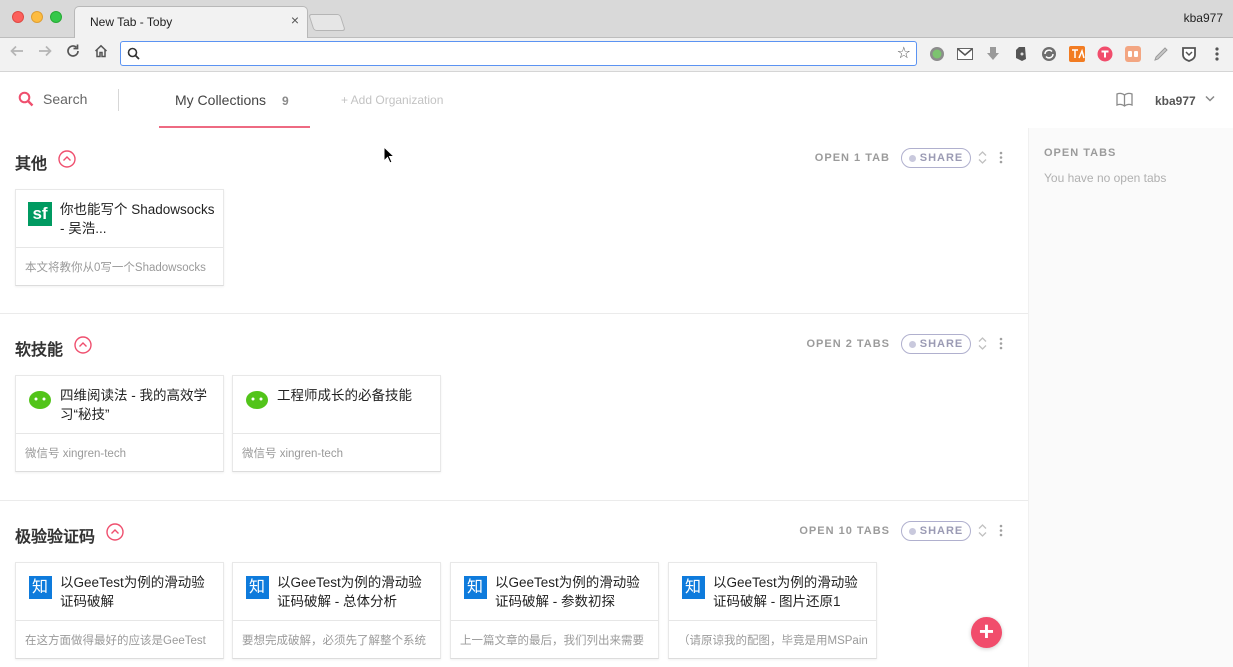 The height and width of the screenshot is (667, 1233). I want to click on tab-my-collections-label: My Collections, so click(221, 100).